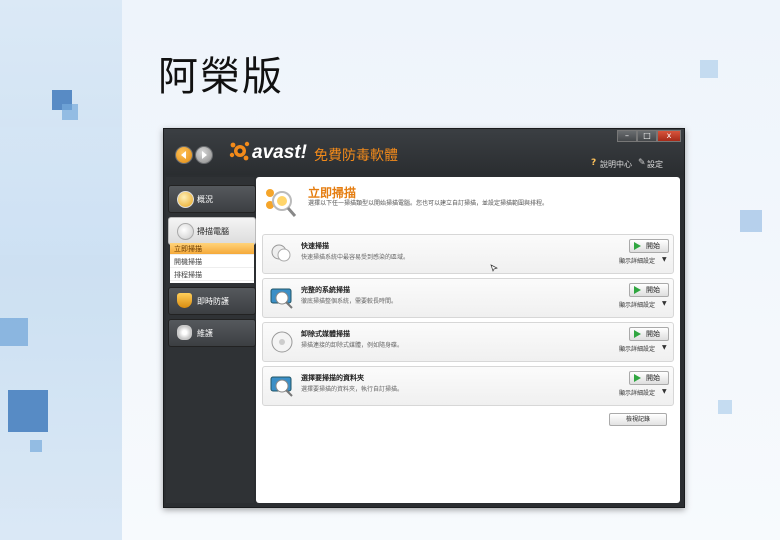 This screenshot has height=540, width=780. I want to click on subnav-item-scheduled-scan: 排程掃描, so click(212, 275).